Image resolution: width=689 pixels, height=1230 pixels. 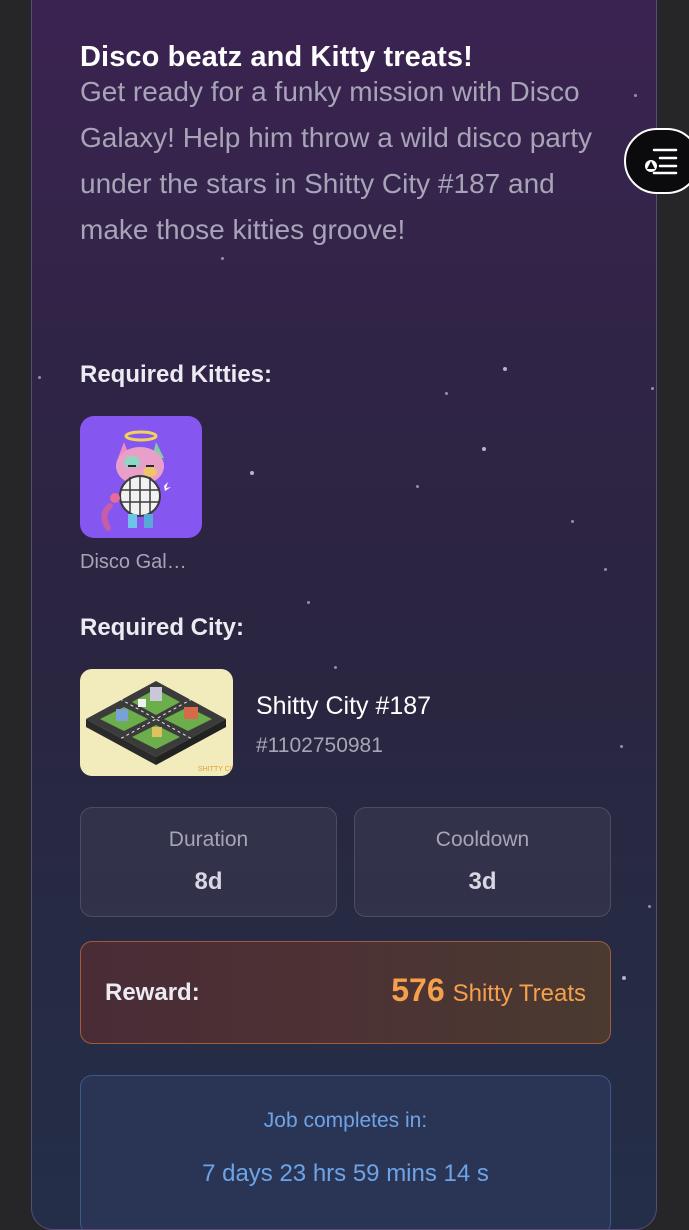 I want to click on reward-unit: Shitty Treats, so click(x=519, y=993).